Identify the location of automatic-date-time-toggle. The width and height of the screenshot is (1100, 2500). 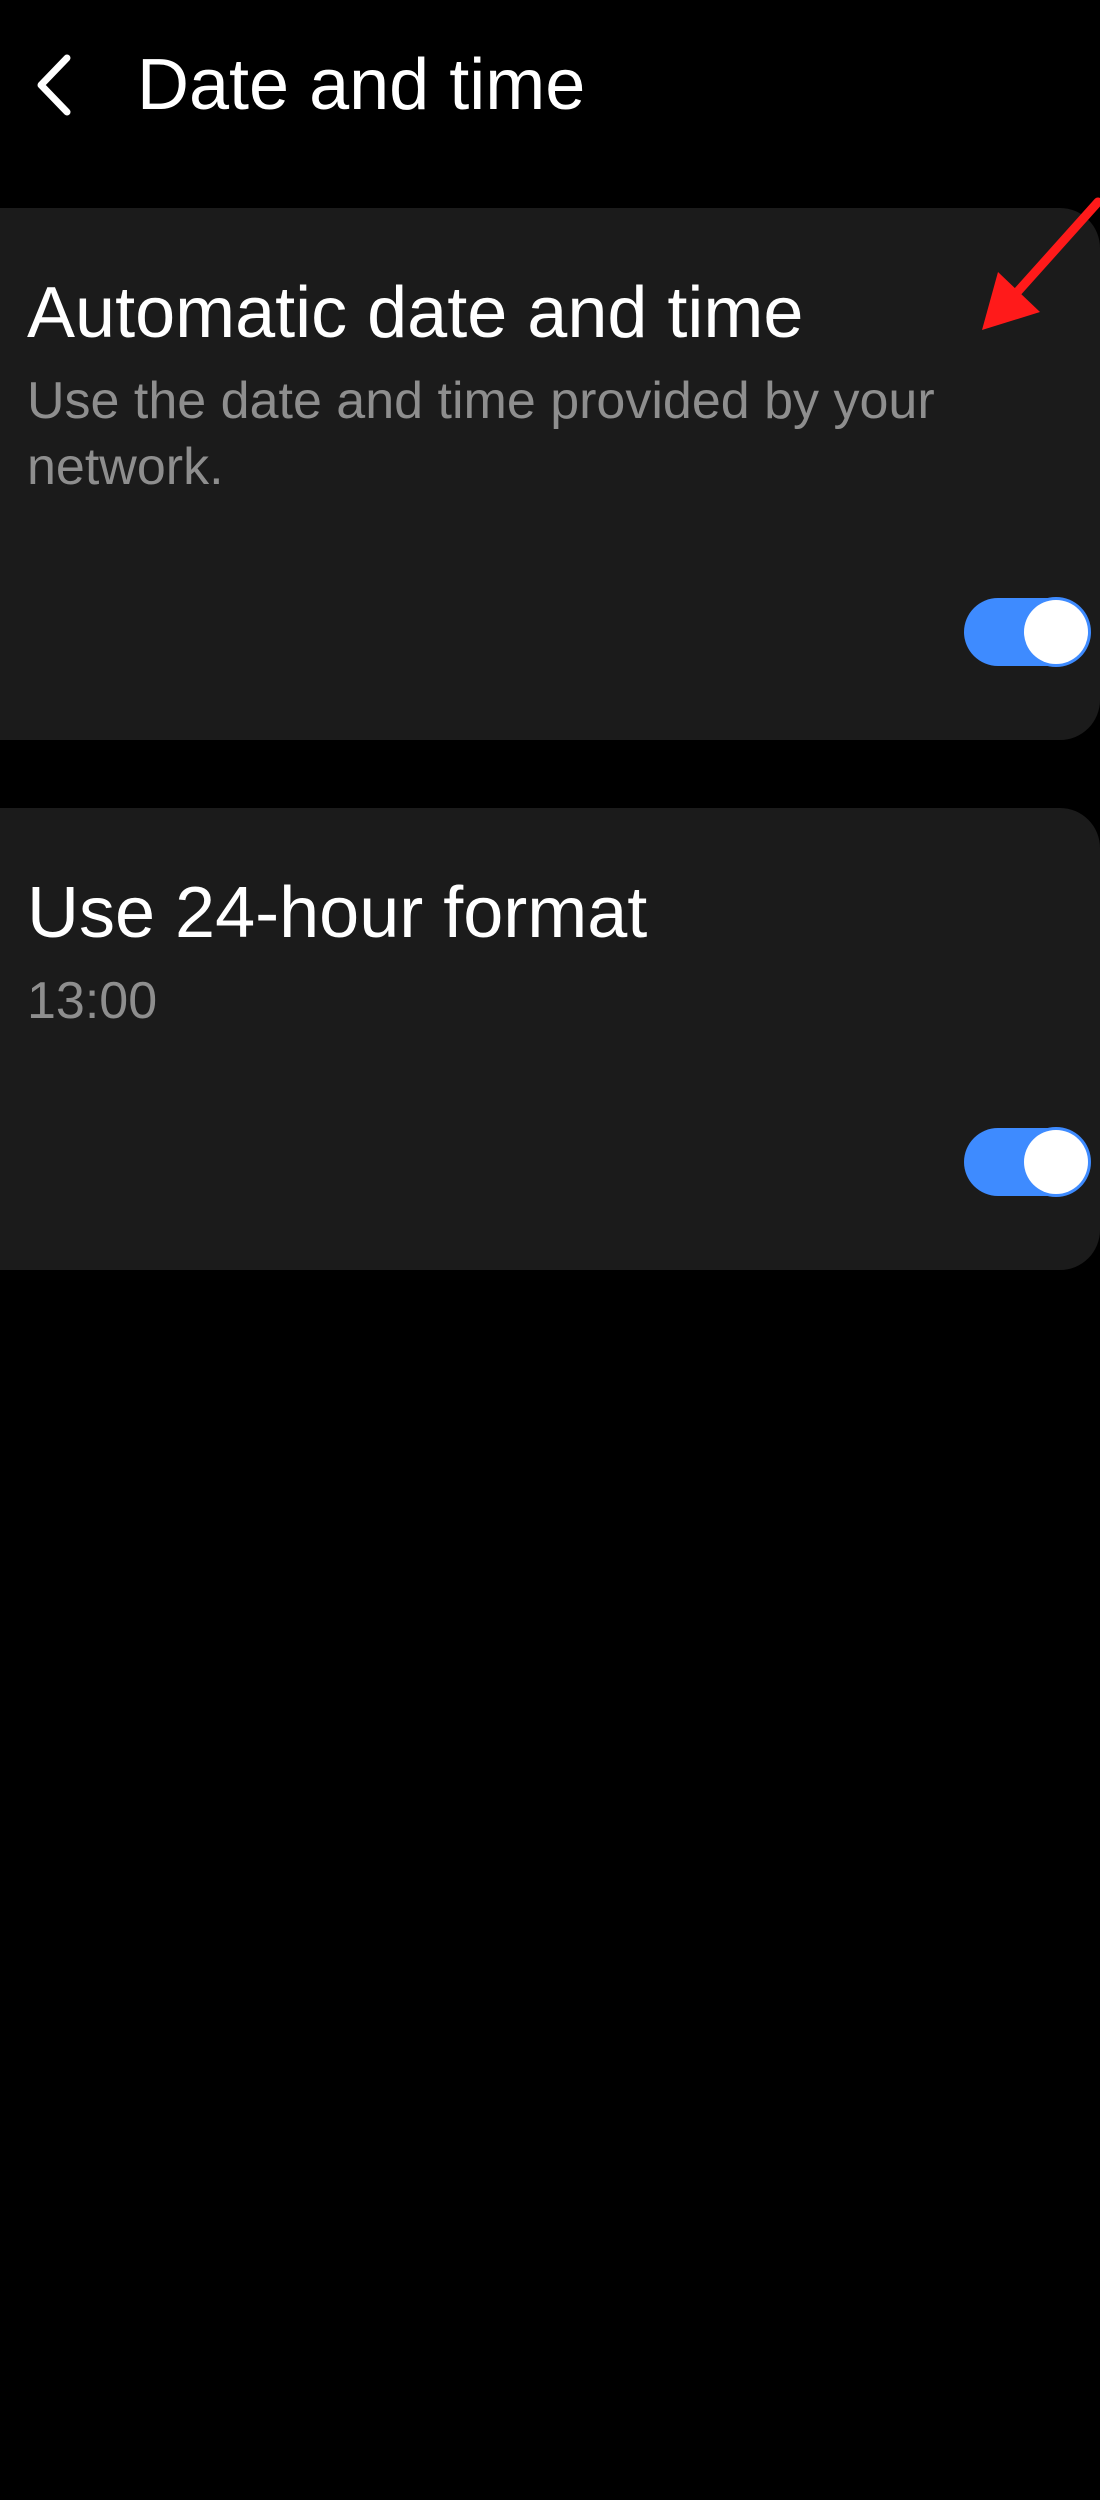
(1027, 632).